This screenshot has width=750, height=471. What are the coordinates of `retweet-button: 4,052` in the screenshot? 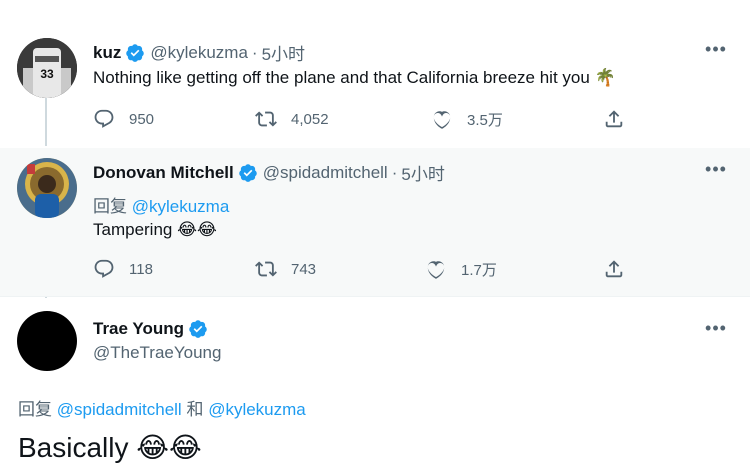 It's located at (292, 119).